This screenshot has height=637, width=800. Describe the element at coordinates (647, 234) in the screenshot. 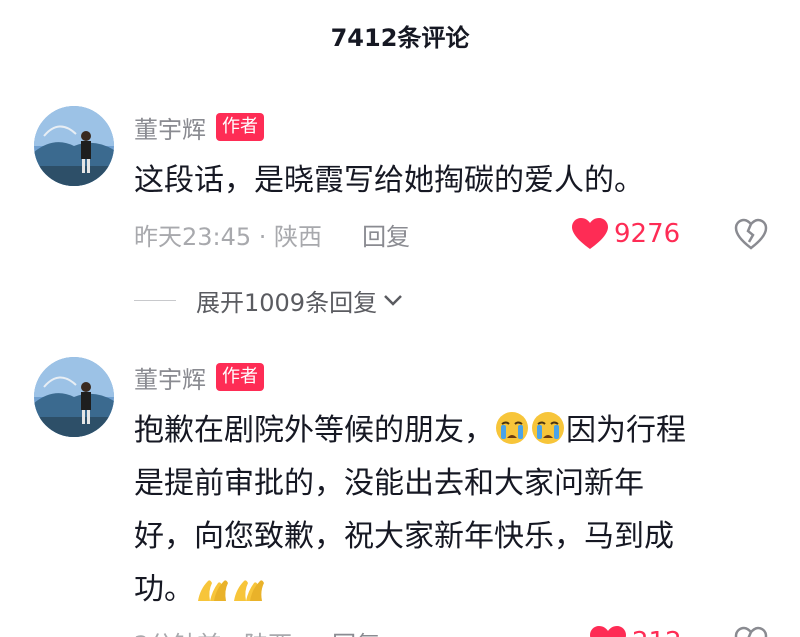

I see `like-count: 9276` at that location.